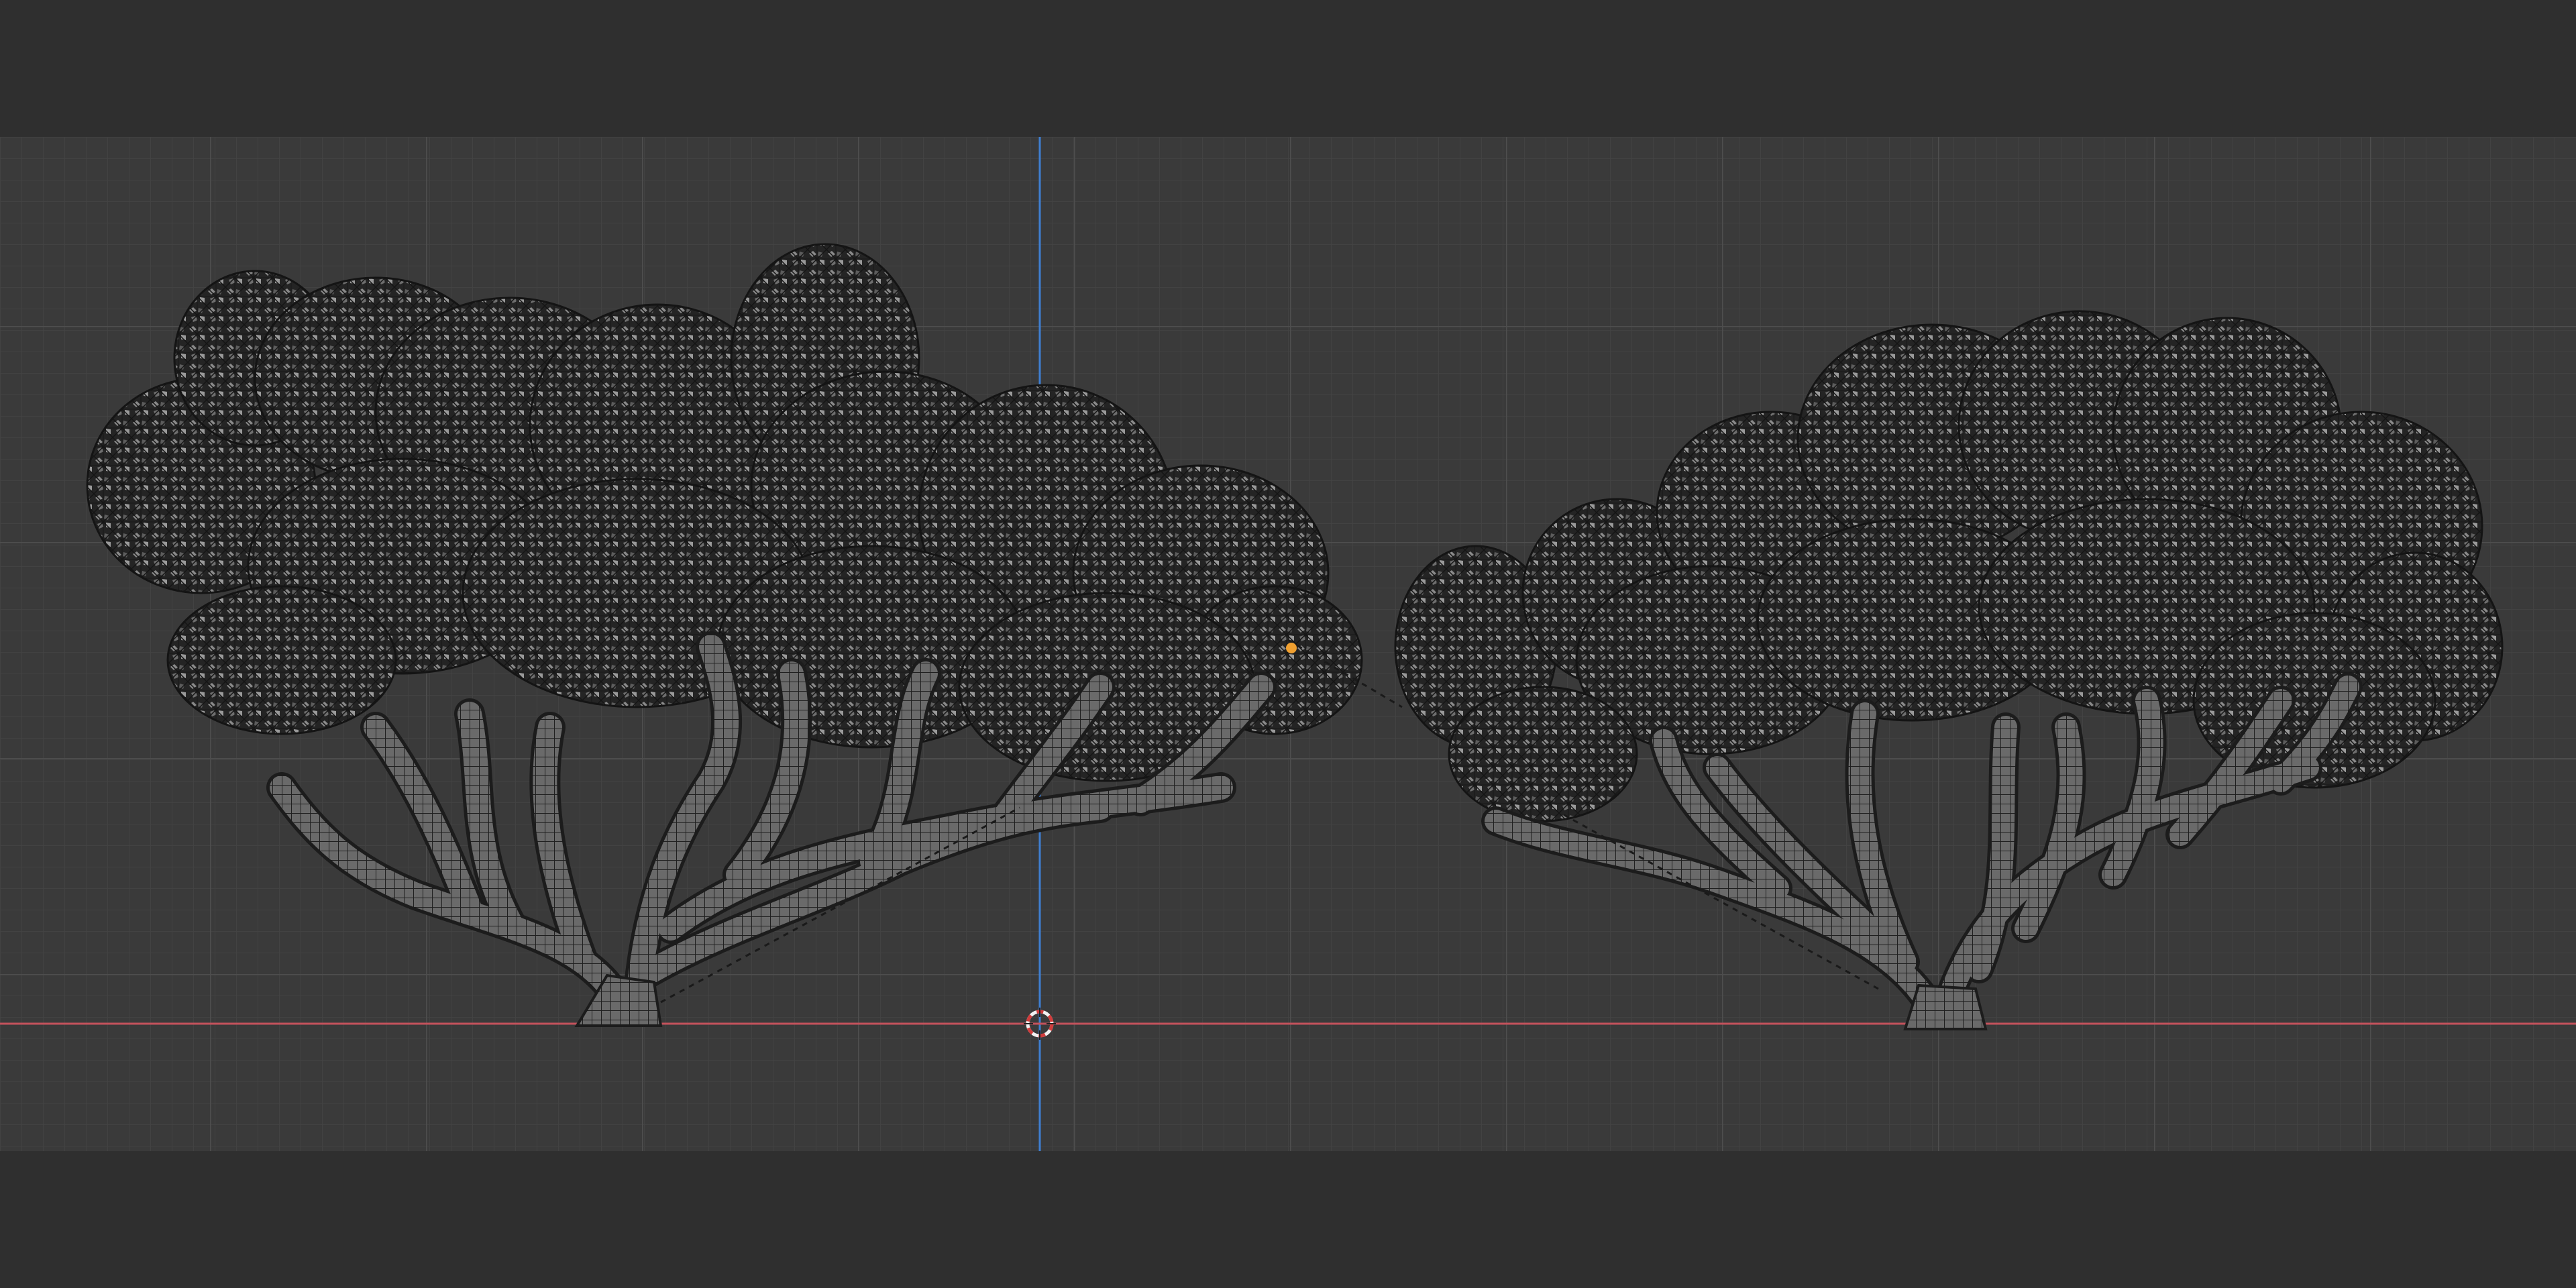 The width and height of the screenshot is (2576, 1288). Describe the element at coordinates (1288, 68) in the screenshot. I see `top-letterbox` at that location.